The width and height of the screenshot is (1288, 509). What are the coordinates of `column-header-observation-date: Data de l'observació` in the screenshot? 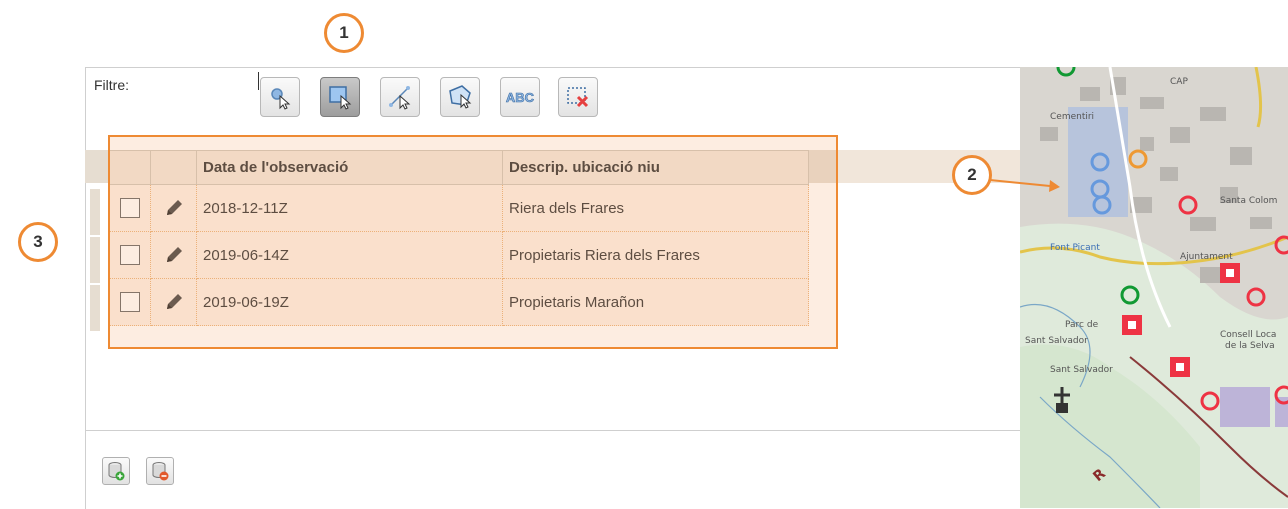 It's located at (349, 167).